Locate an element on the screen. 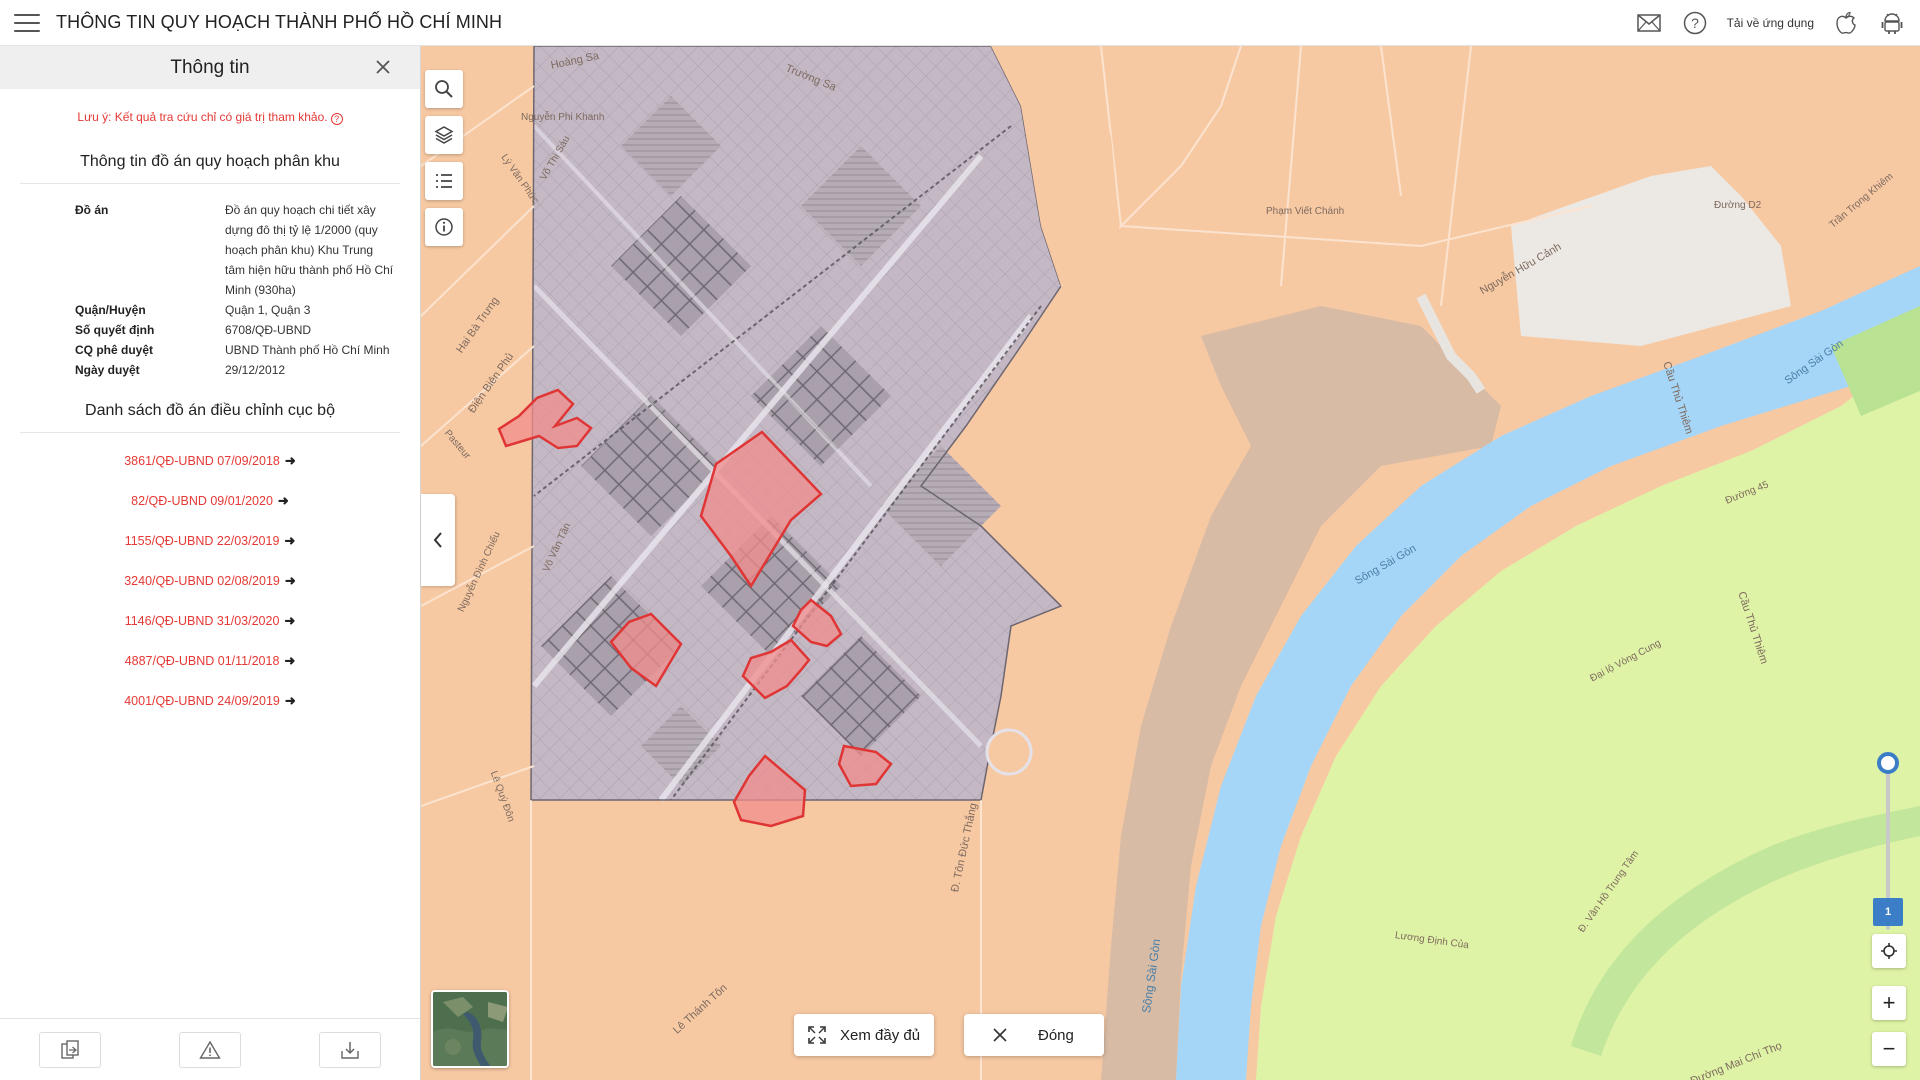  adjustment-link: 1155/QĐ-UBND 22/03/2019 ➜ is located at coordinates (210, 541).